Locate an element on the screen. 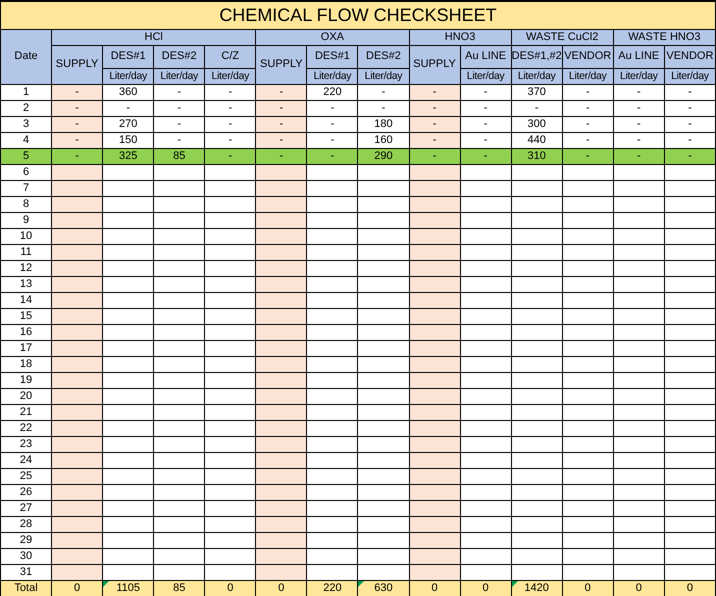 The width and height of the screenshot is (716, 596). table-cell: 3 is located at coordinates (26, 124).